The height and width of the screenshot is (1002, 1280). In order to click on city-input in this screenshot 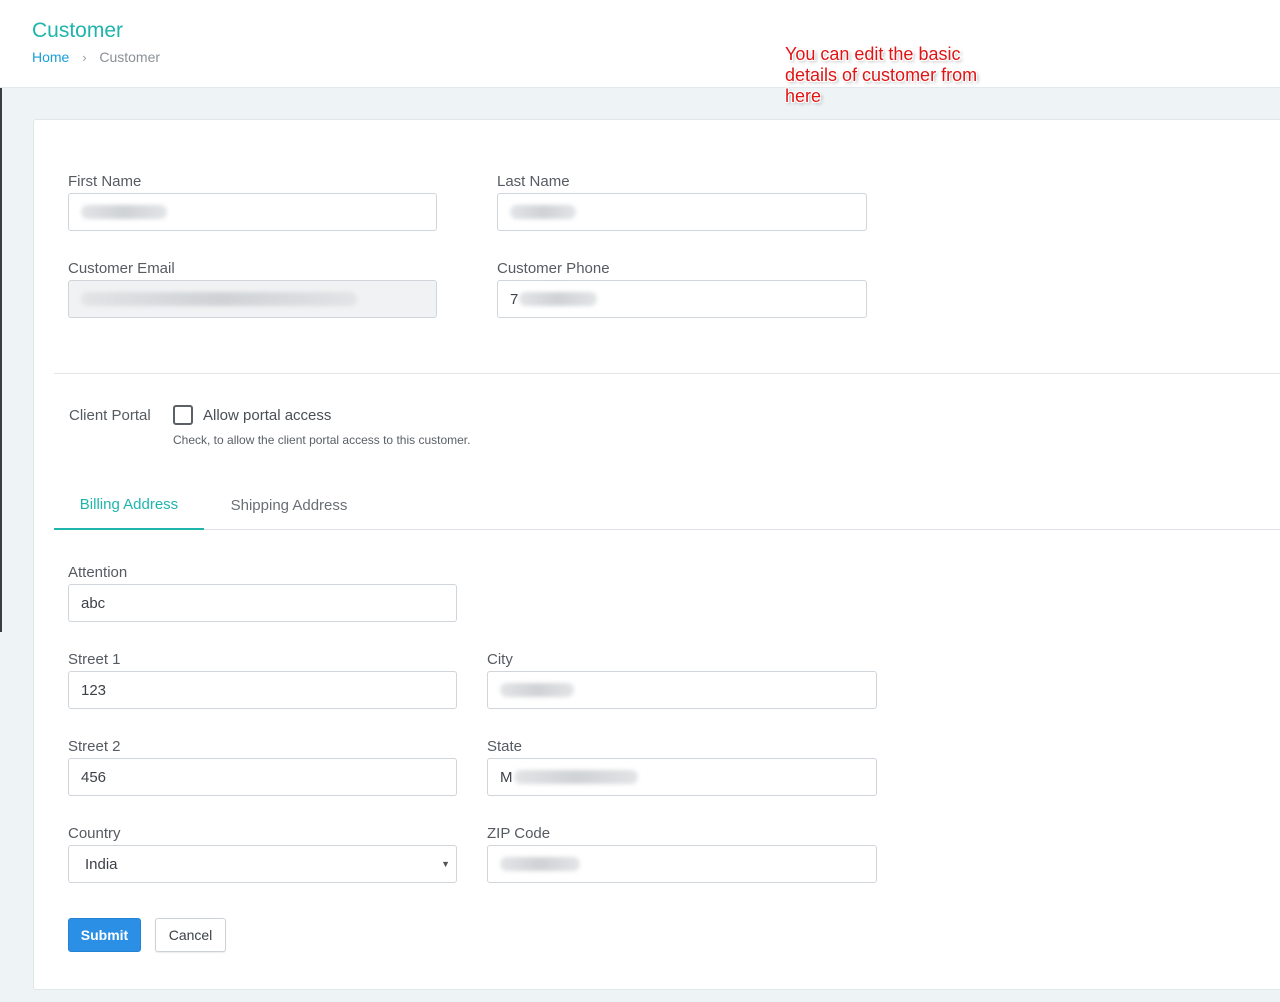, I will do `click(682, 690)`.